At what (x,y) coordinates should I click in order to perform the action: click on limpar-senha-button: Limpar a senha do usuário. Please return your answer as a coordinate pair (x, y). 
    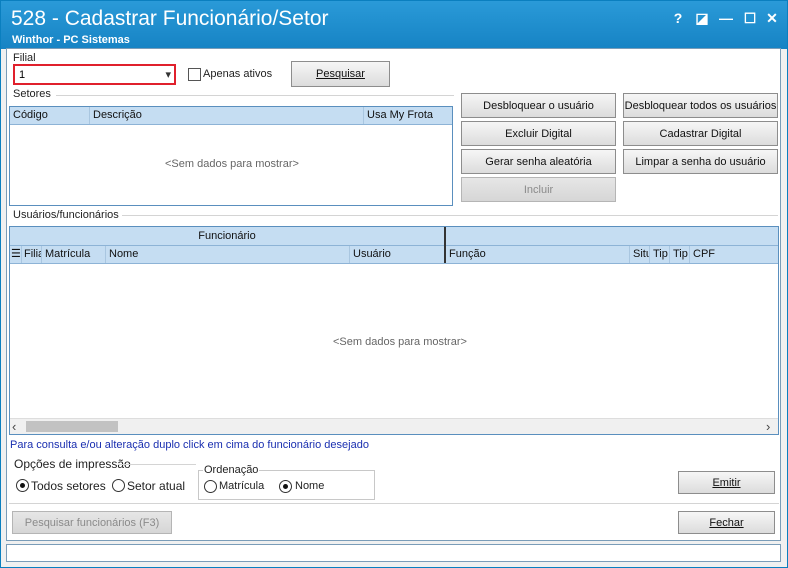
    Looking at the image, I should click on (700, 161).